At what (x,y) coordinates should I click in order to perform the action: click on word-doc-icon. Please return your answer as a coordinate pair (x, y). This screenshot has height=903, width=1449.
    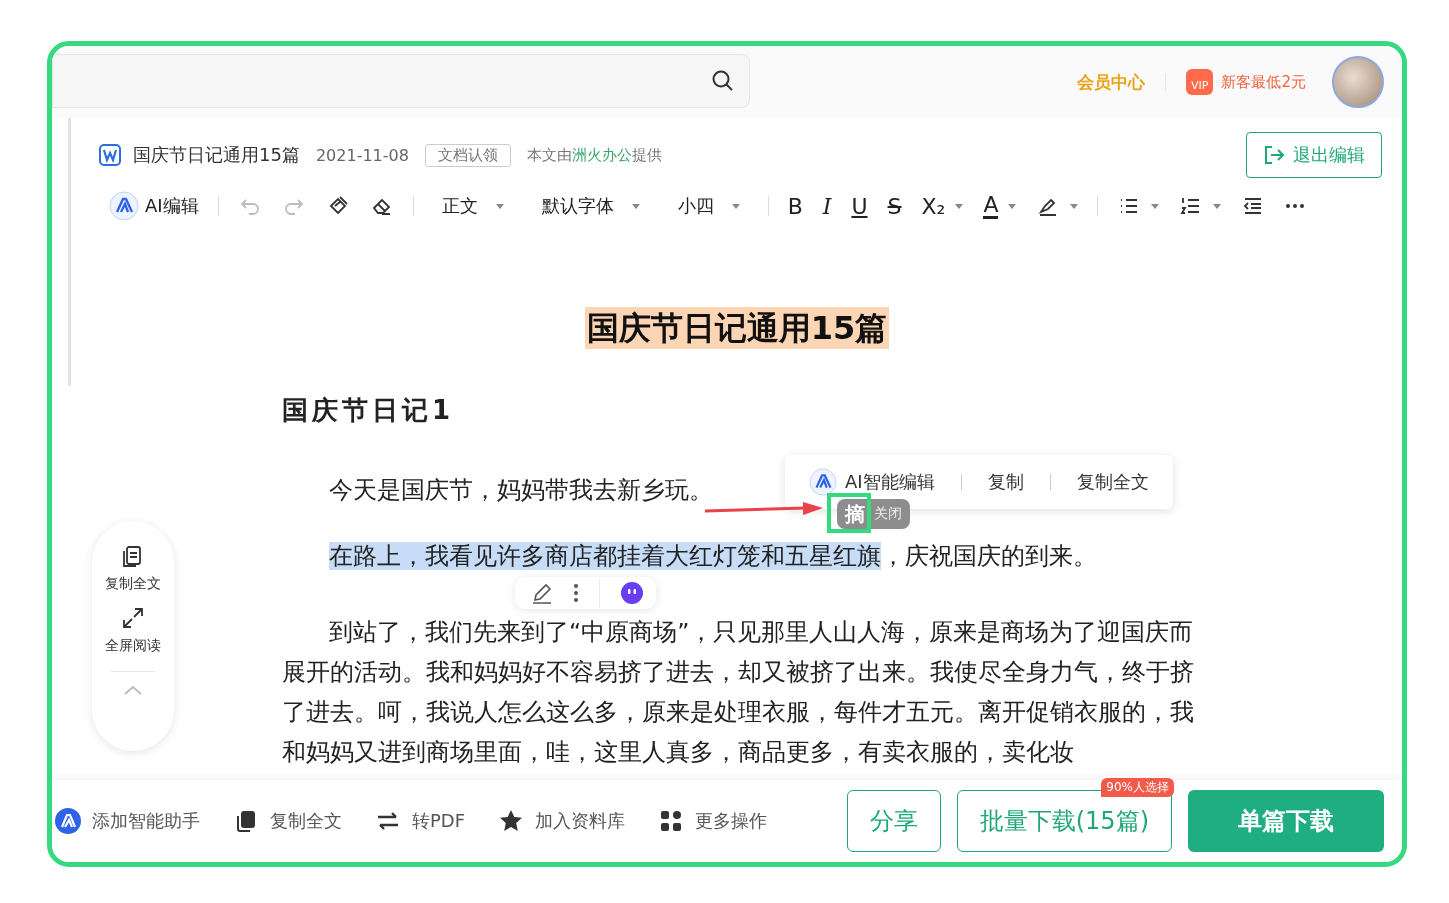
    Looking at the image, I should click on (110, 155).